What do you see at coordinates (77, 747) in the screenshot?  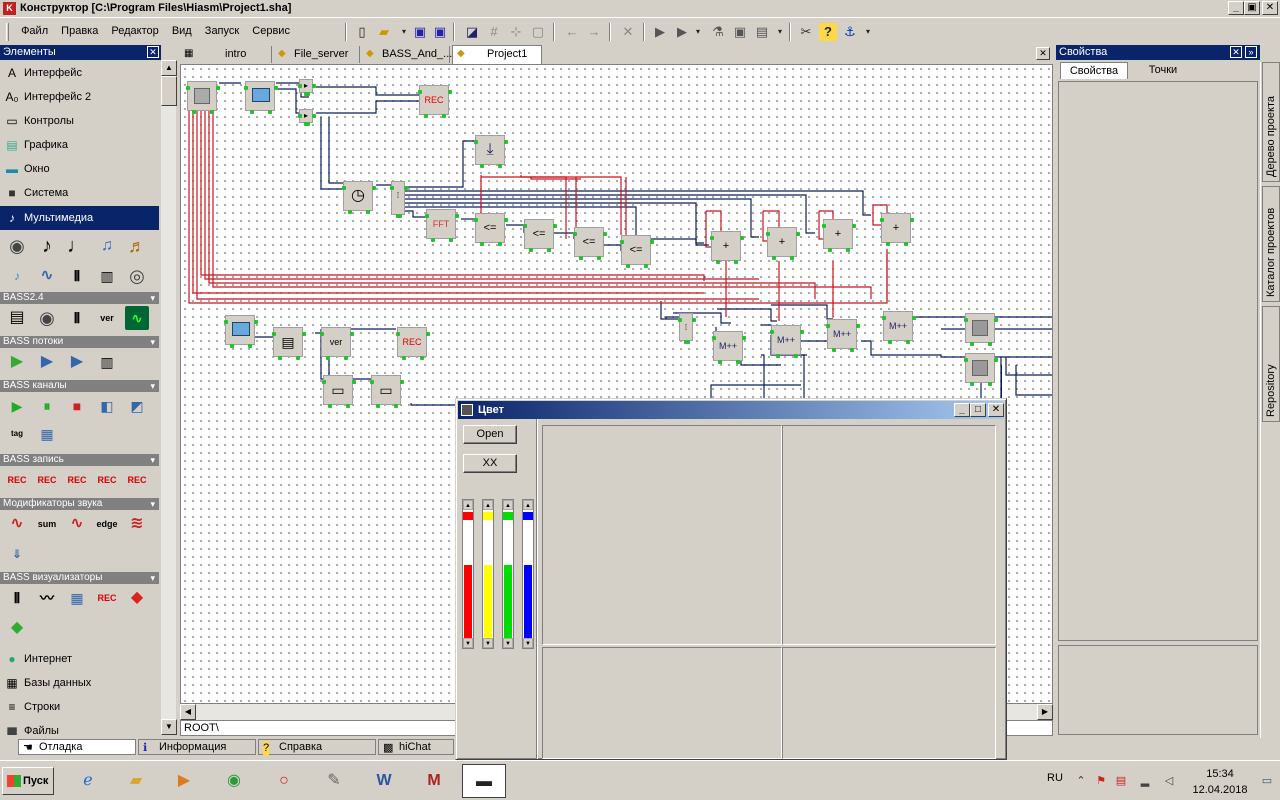 I see `tab-debug: ☚ Отладка` at bounding box center [77, 747].